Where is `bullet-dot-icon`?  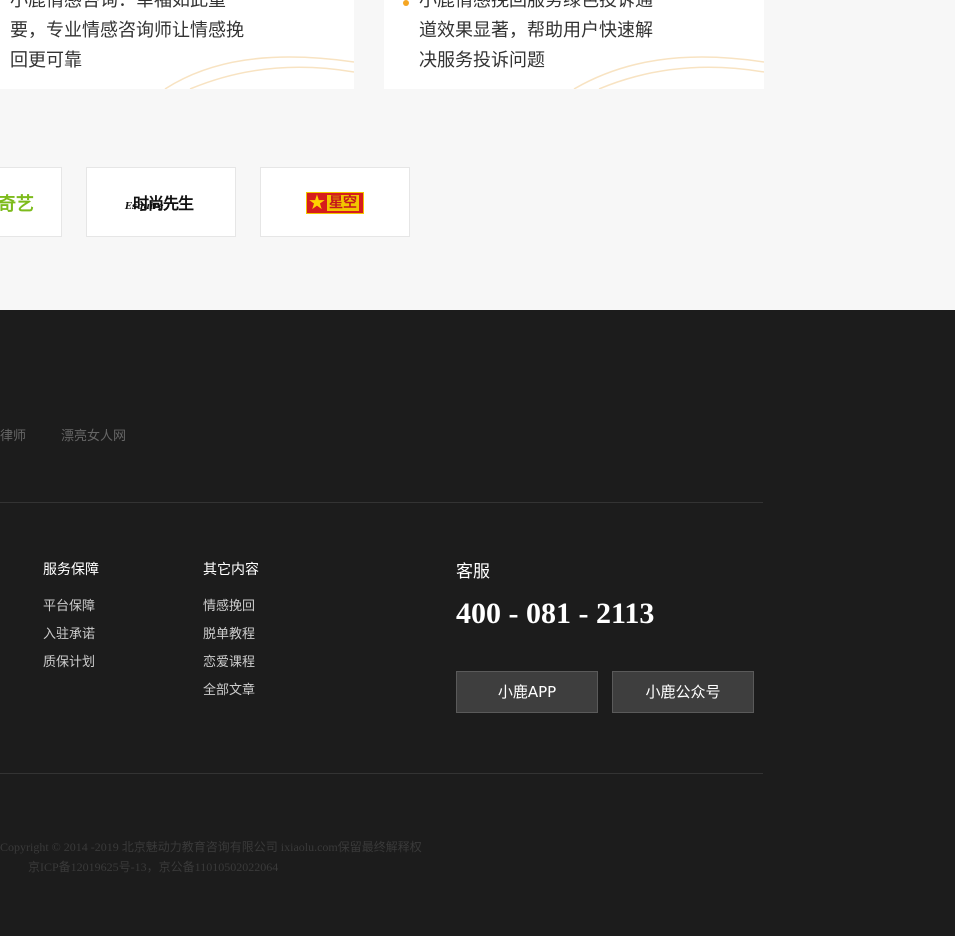
bullet-dot-icon is located at coordinates (406, 3).